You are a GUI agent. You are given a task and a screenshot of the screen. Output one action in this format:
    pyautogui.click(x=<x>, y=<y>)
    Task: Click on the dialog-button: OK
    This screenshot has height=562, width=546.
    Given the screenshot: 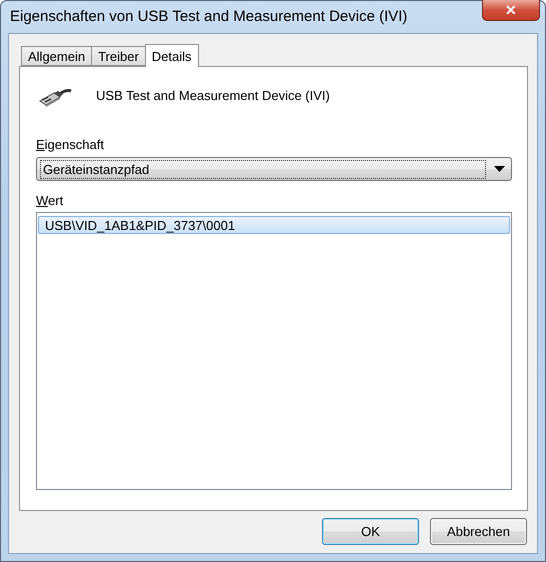 What is the action you would take?
    pyautogui.click(x=370, y=531)
    